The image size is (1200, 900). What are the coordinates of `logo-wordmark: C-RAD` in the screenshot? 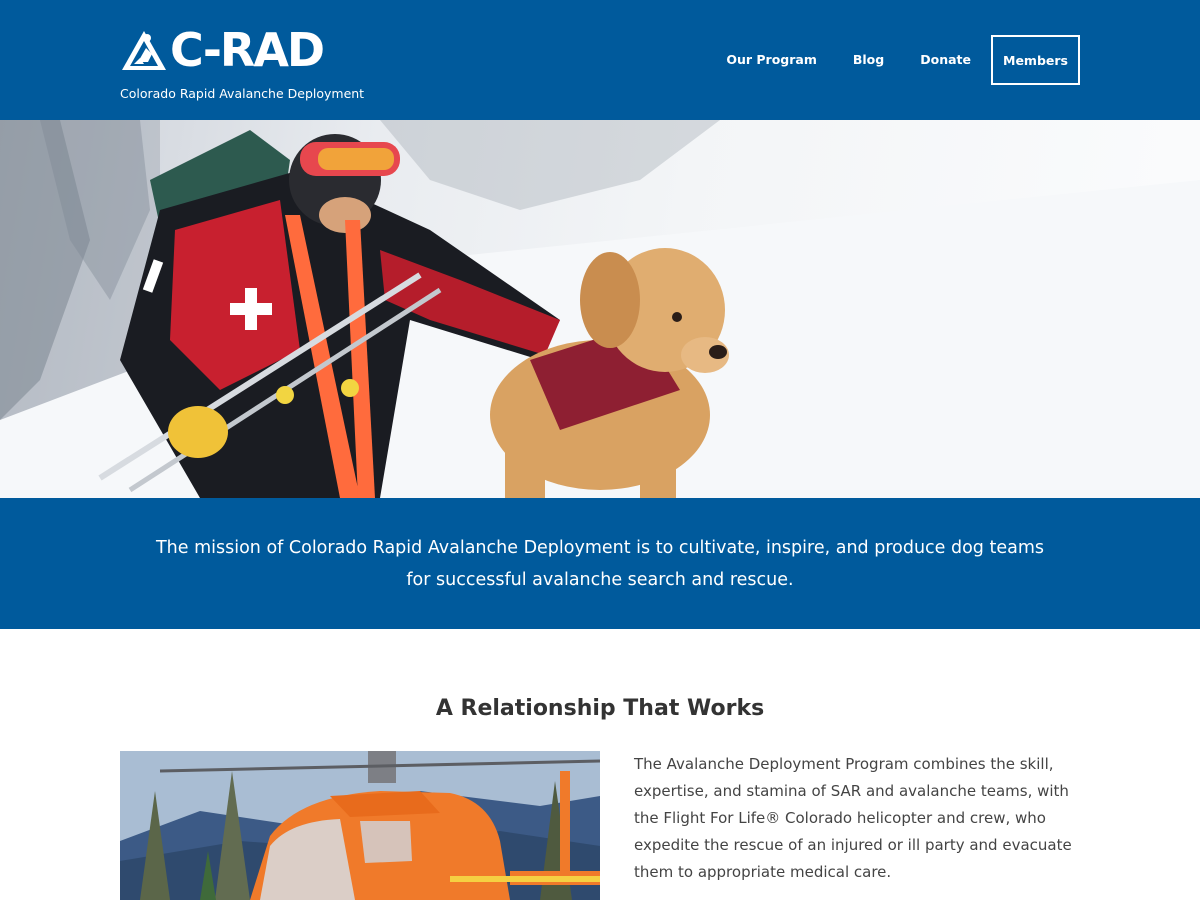 It's located at (247, 50).